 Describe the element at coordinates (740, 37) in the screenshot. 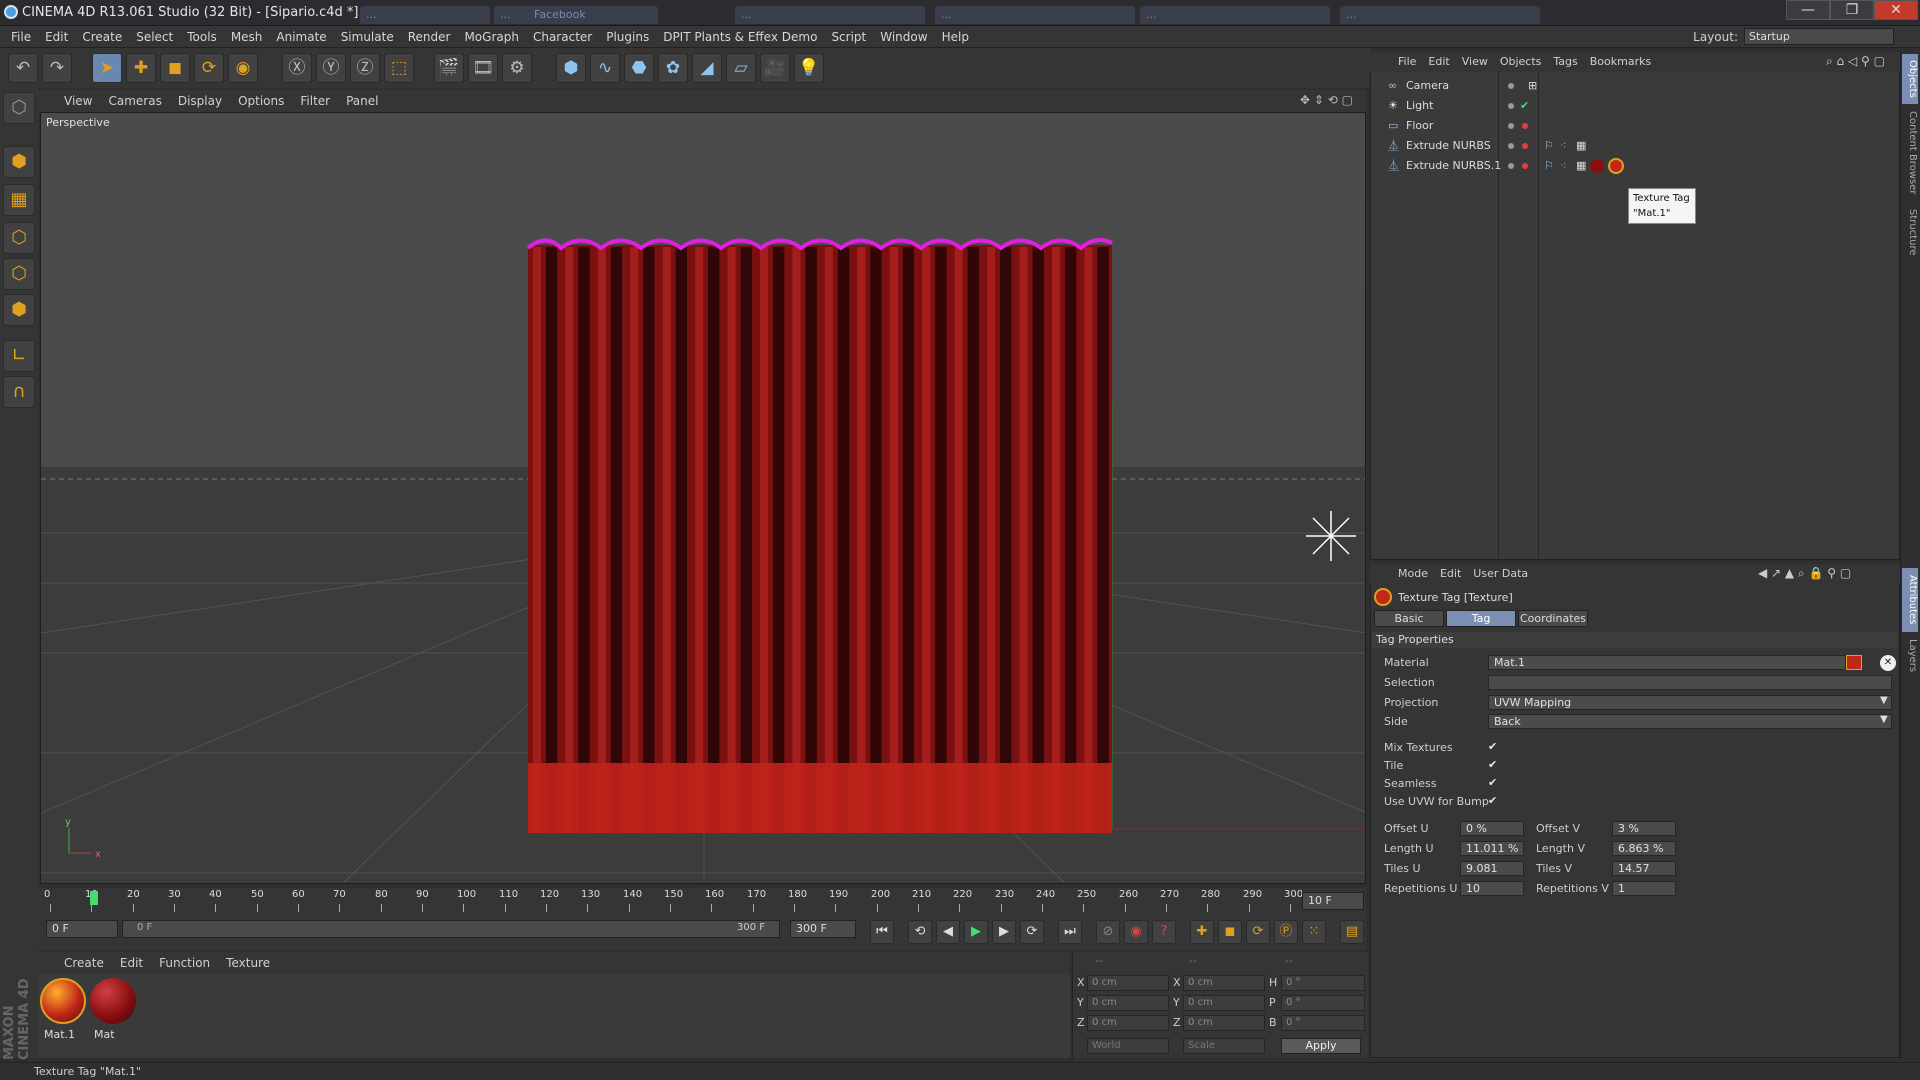

I see `menu-dpit: DPIT Plants & Effex Demo` at that location.